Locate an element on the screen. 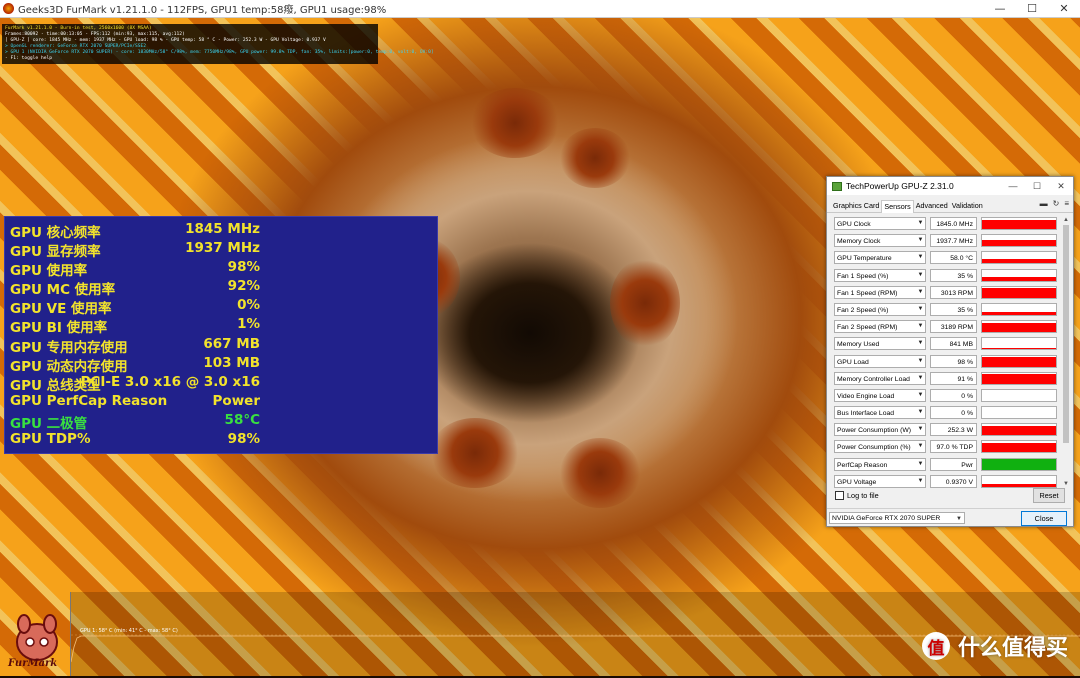 The height and width of the screenshot is (678, 1080). log-to-file-checkbox is located at coordinates (839, 495).